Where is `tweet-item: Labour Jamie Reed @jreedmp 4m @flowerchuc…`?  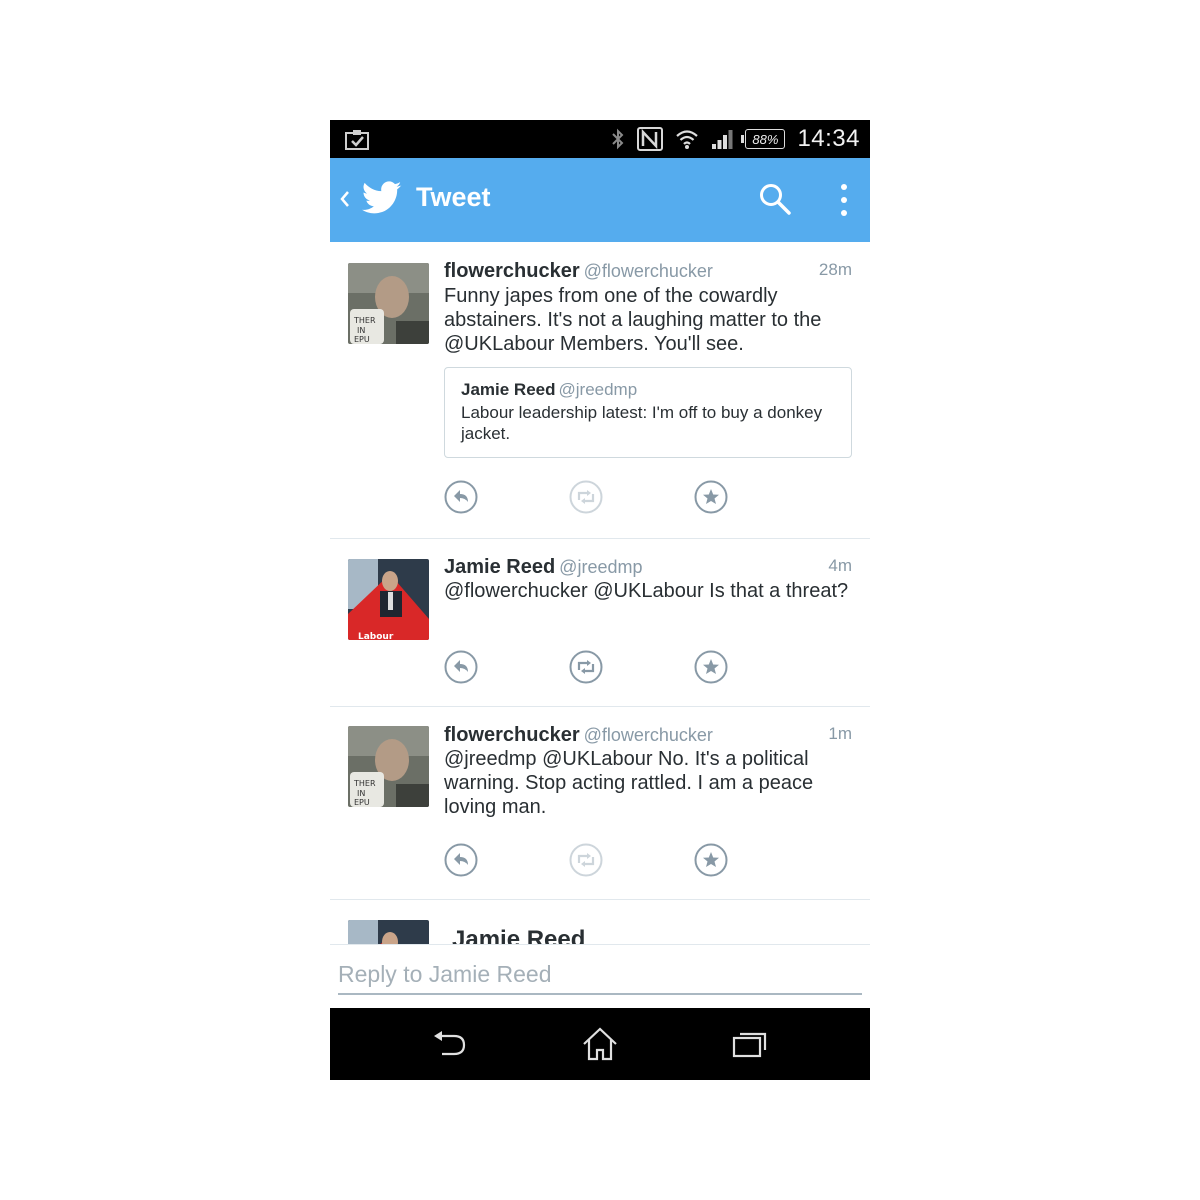 tweet-item: Labour Jamie Reed @jreedmp 4m @flowerchuc… is located at coordinates (600, 623).